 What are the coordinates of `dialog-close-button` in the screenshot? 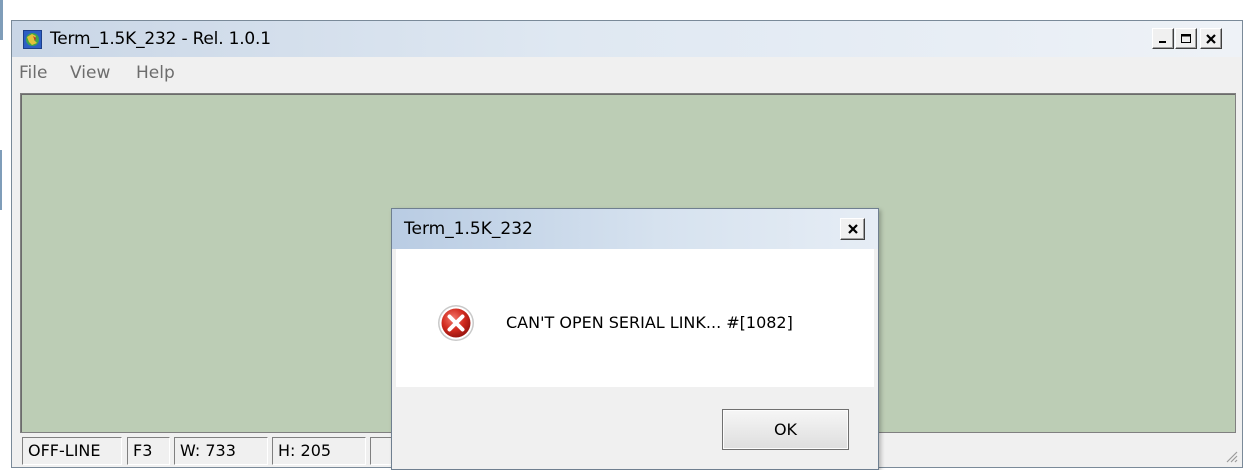 It's located at (852, 229).